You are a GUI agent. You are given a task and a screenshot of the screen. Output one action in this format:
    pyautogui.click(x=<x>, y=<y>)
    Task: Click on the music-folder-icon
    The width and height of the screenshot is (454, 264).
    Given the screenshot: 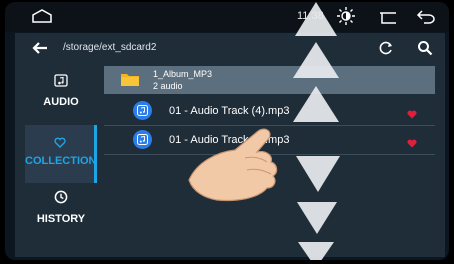 What is the action you would take?
    pyautogui.click(x=61, y=81)
    